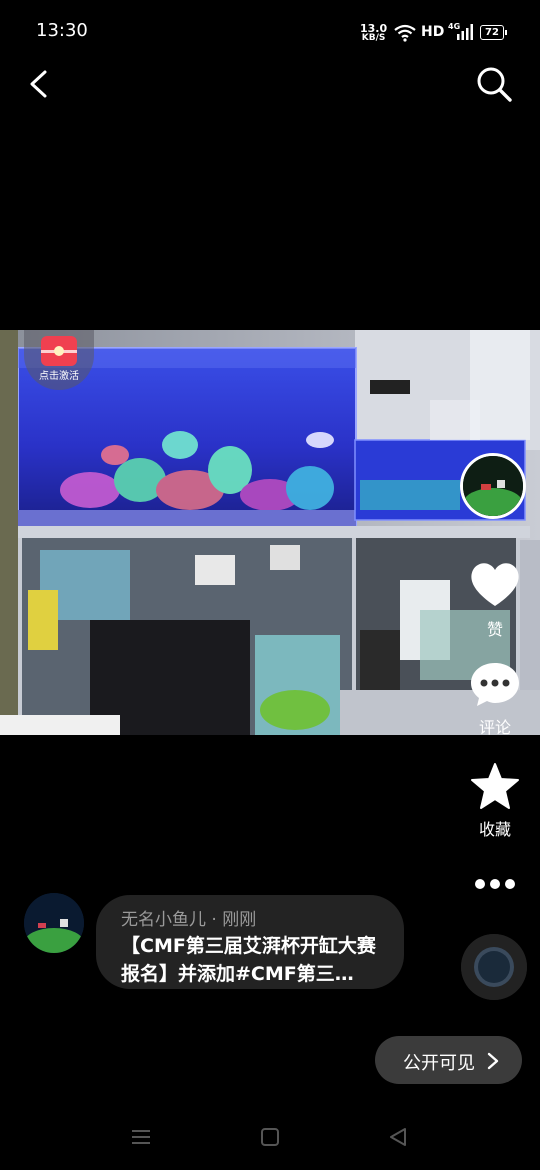  Describe the element at coordinates (494, 629) in the screenshot. I see `like-label: 赞` at that location.